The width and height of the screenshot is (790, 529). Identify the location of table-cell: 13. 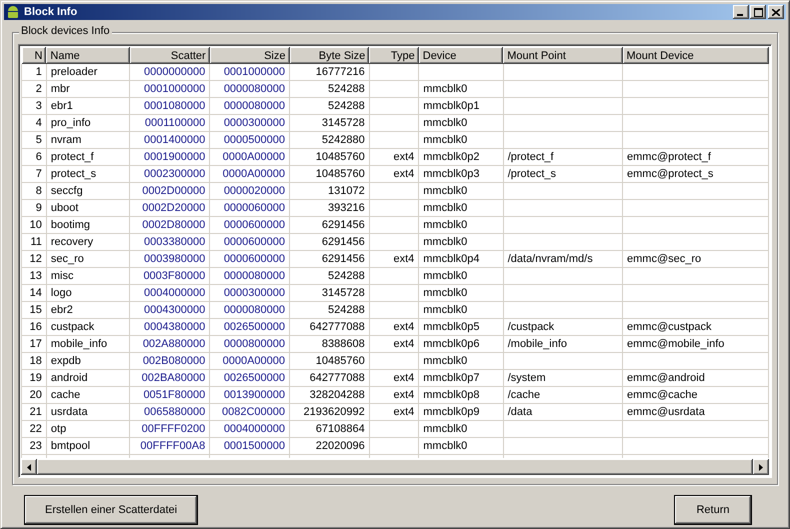
(34, 276).